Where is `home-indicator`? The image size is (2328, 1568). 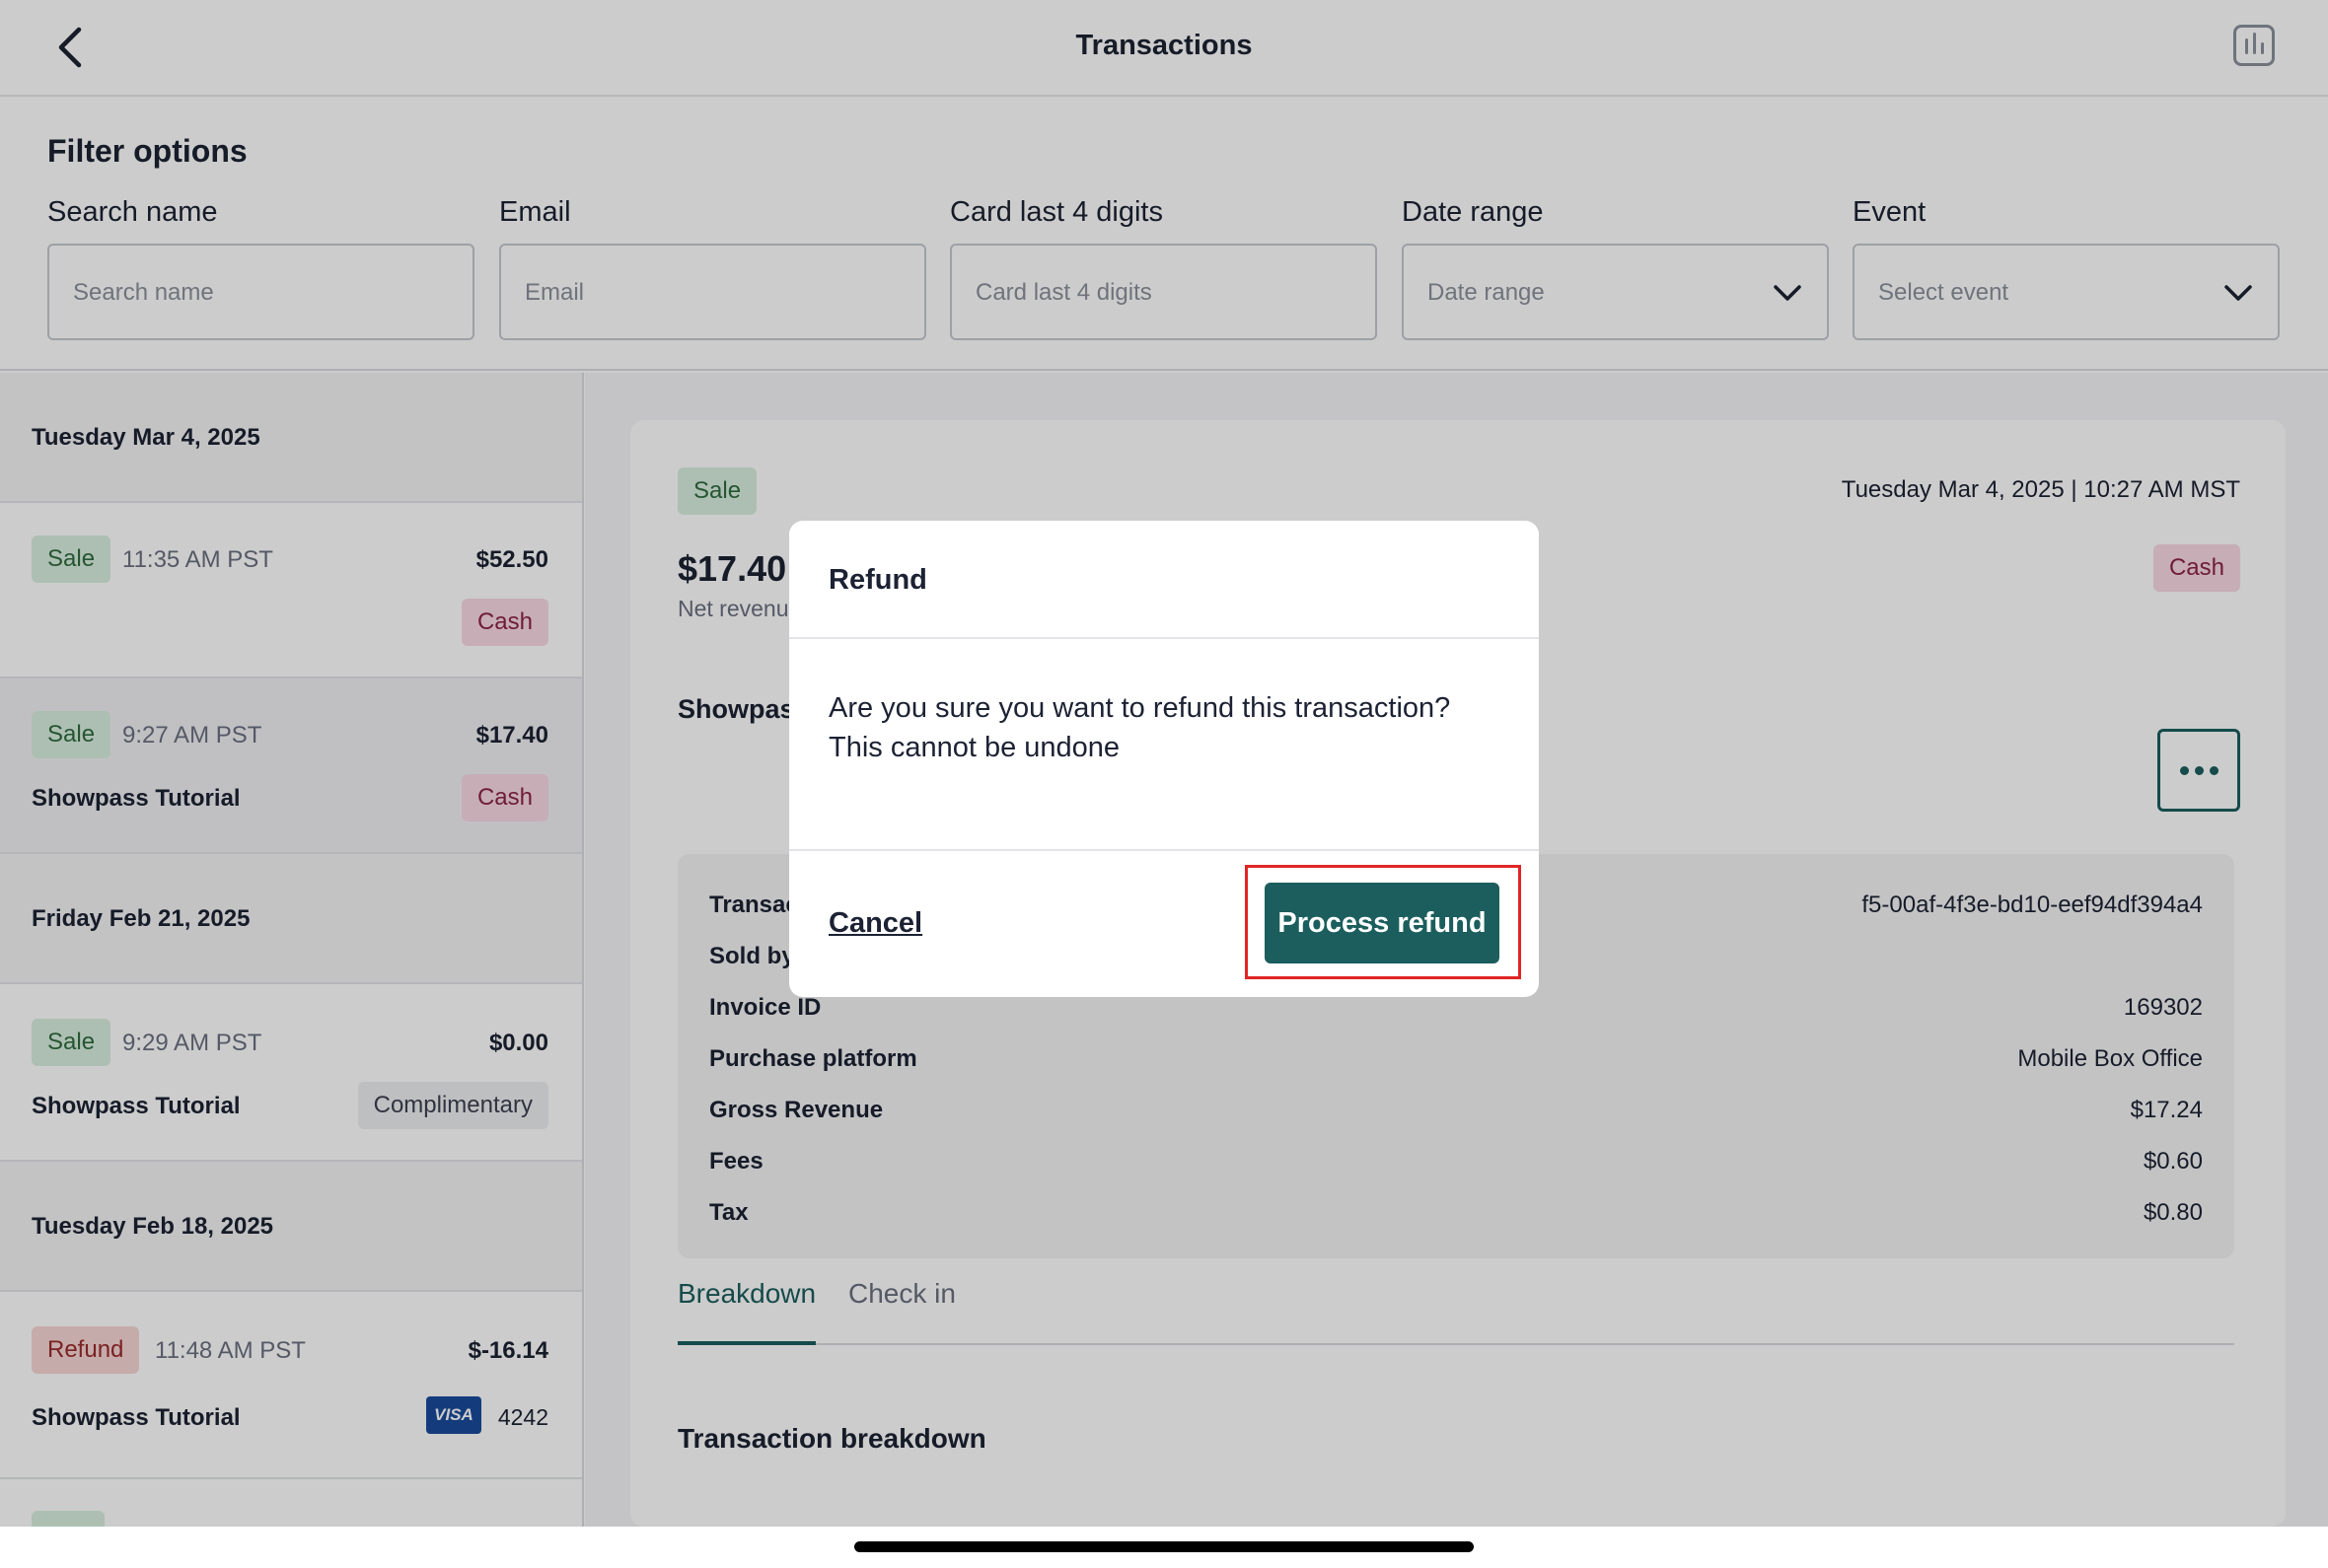
home-indicator is located at coordinates (1164, 1546).